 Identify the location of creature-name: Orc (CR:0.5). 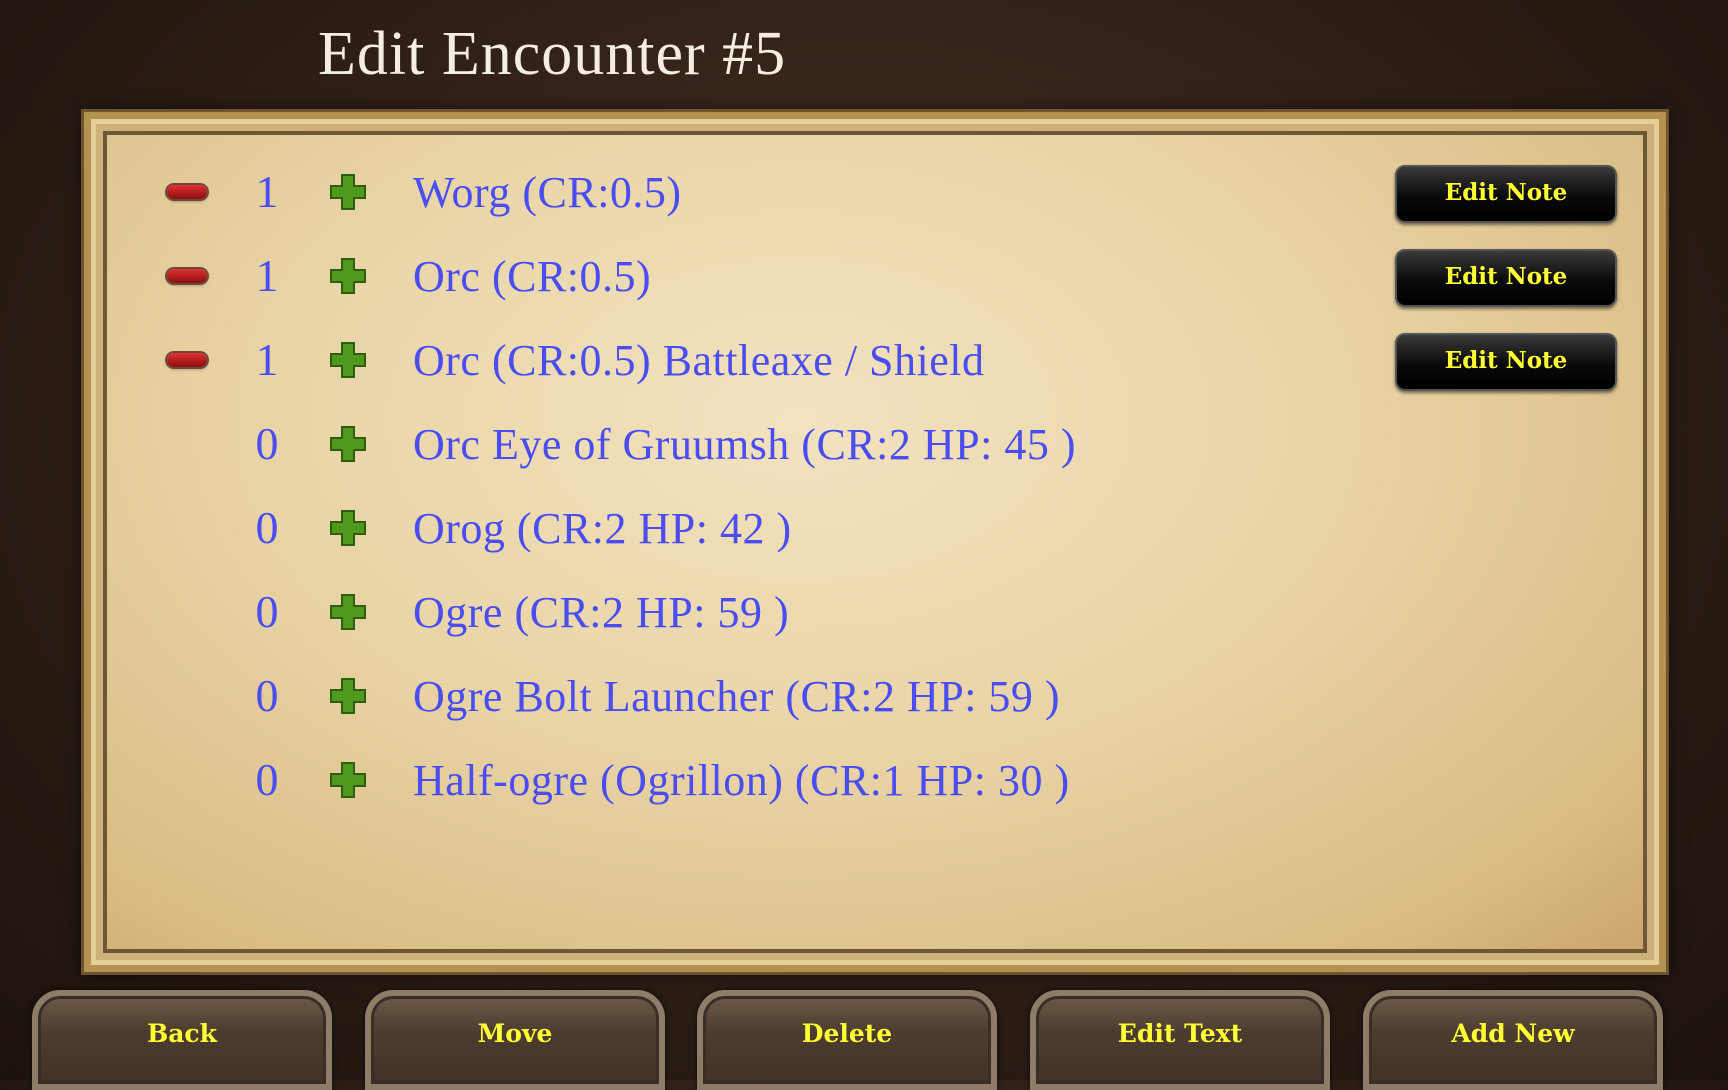
(532, 276).